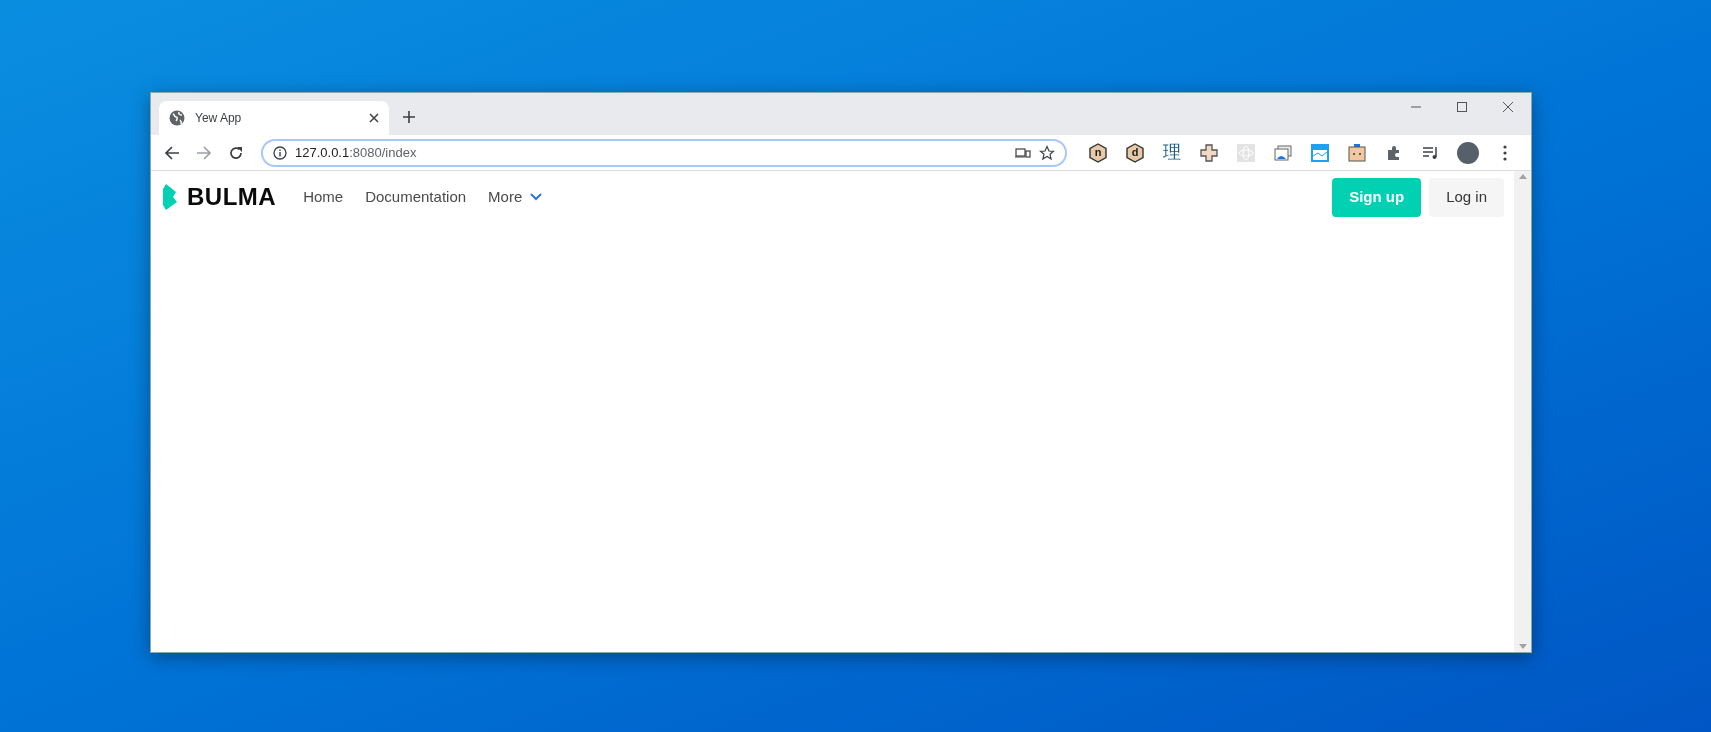 Image resolution: width=1711 pixels, height=732 pixels. What do you see at coordinates (1135, 152) in the screenshot?
I see `extension-icon: d` at bounding box center [1135, 152].